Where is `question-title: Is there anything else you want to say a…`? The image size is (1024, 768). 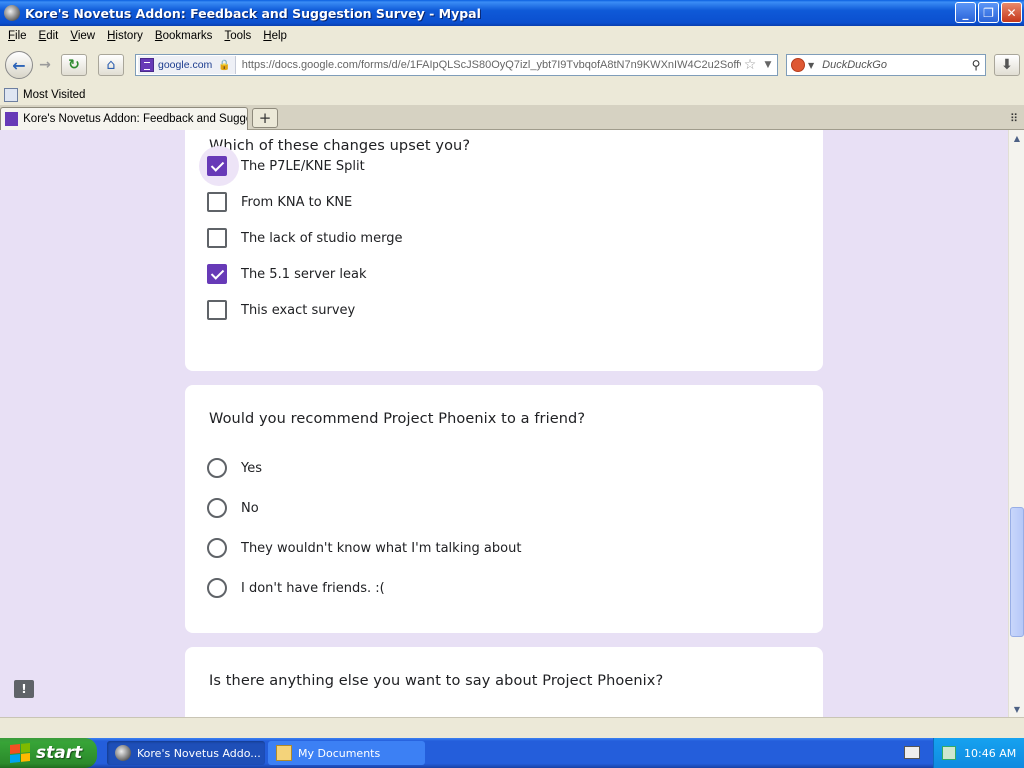 question-title: Is there anything else you want to say a… is located at coordinates (436, 681).